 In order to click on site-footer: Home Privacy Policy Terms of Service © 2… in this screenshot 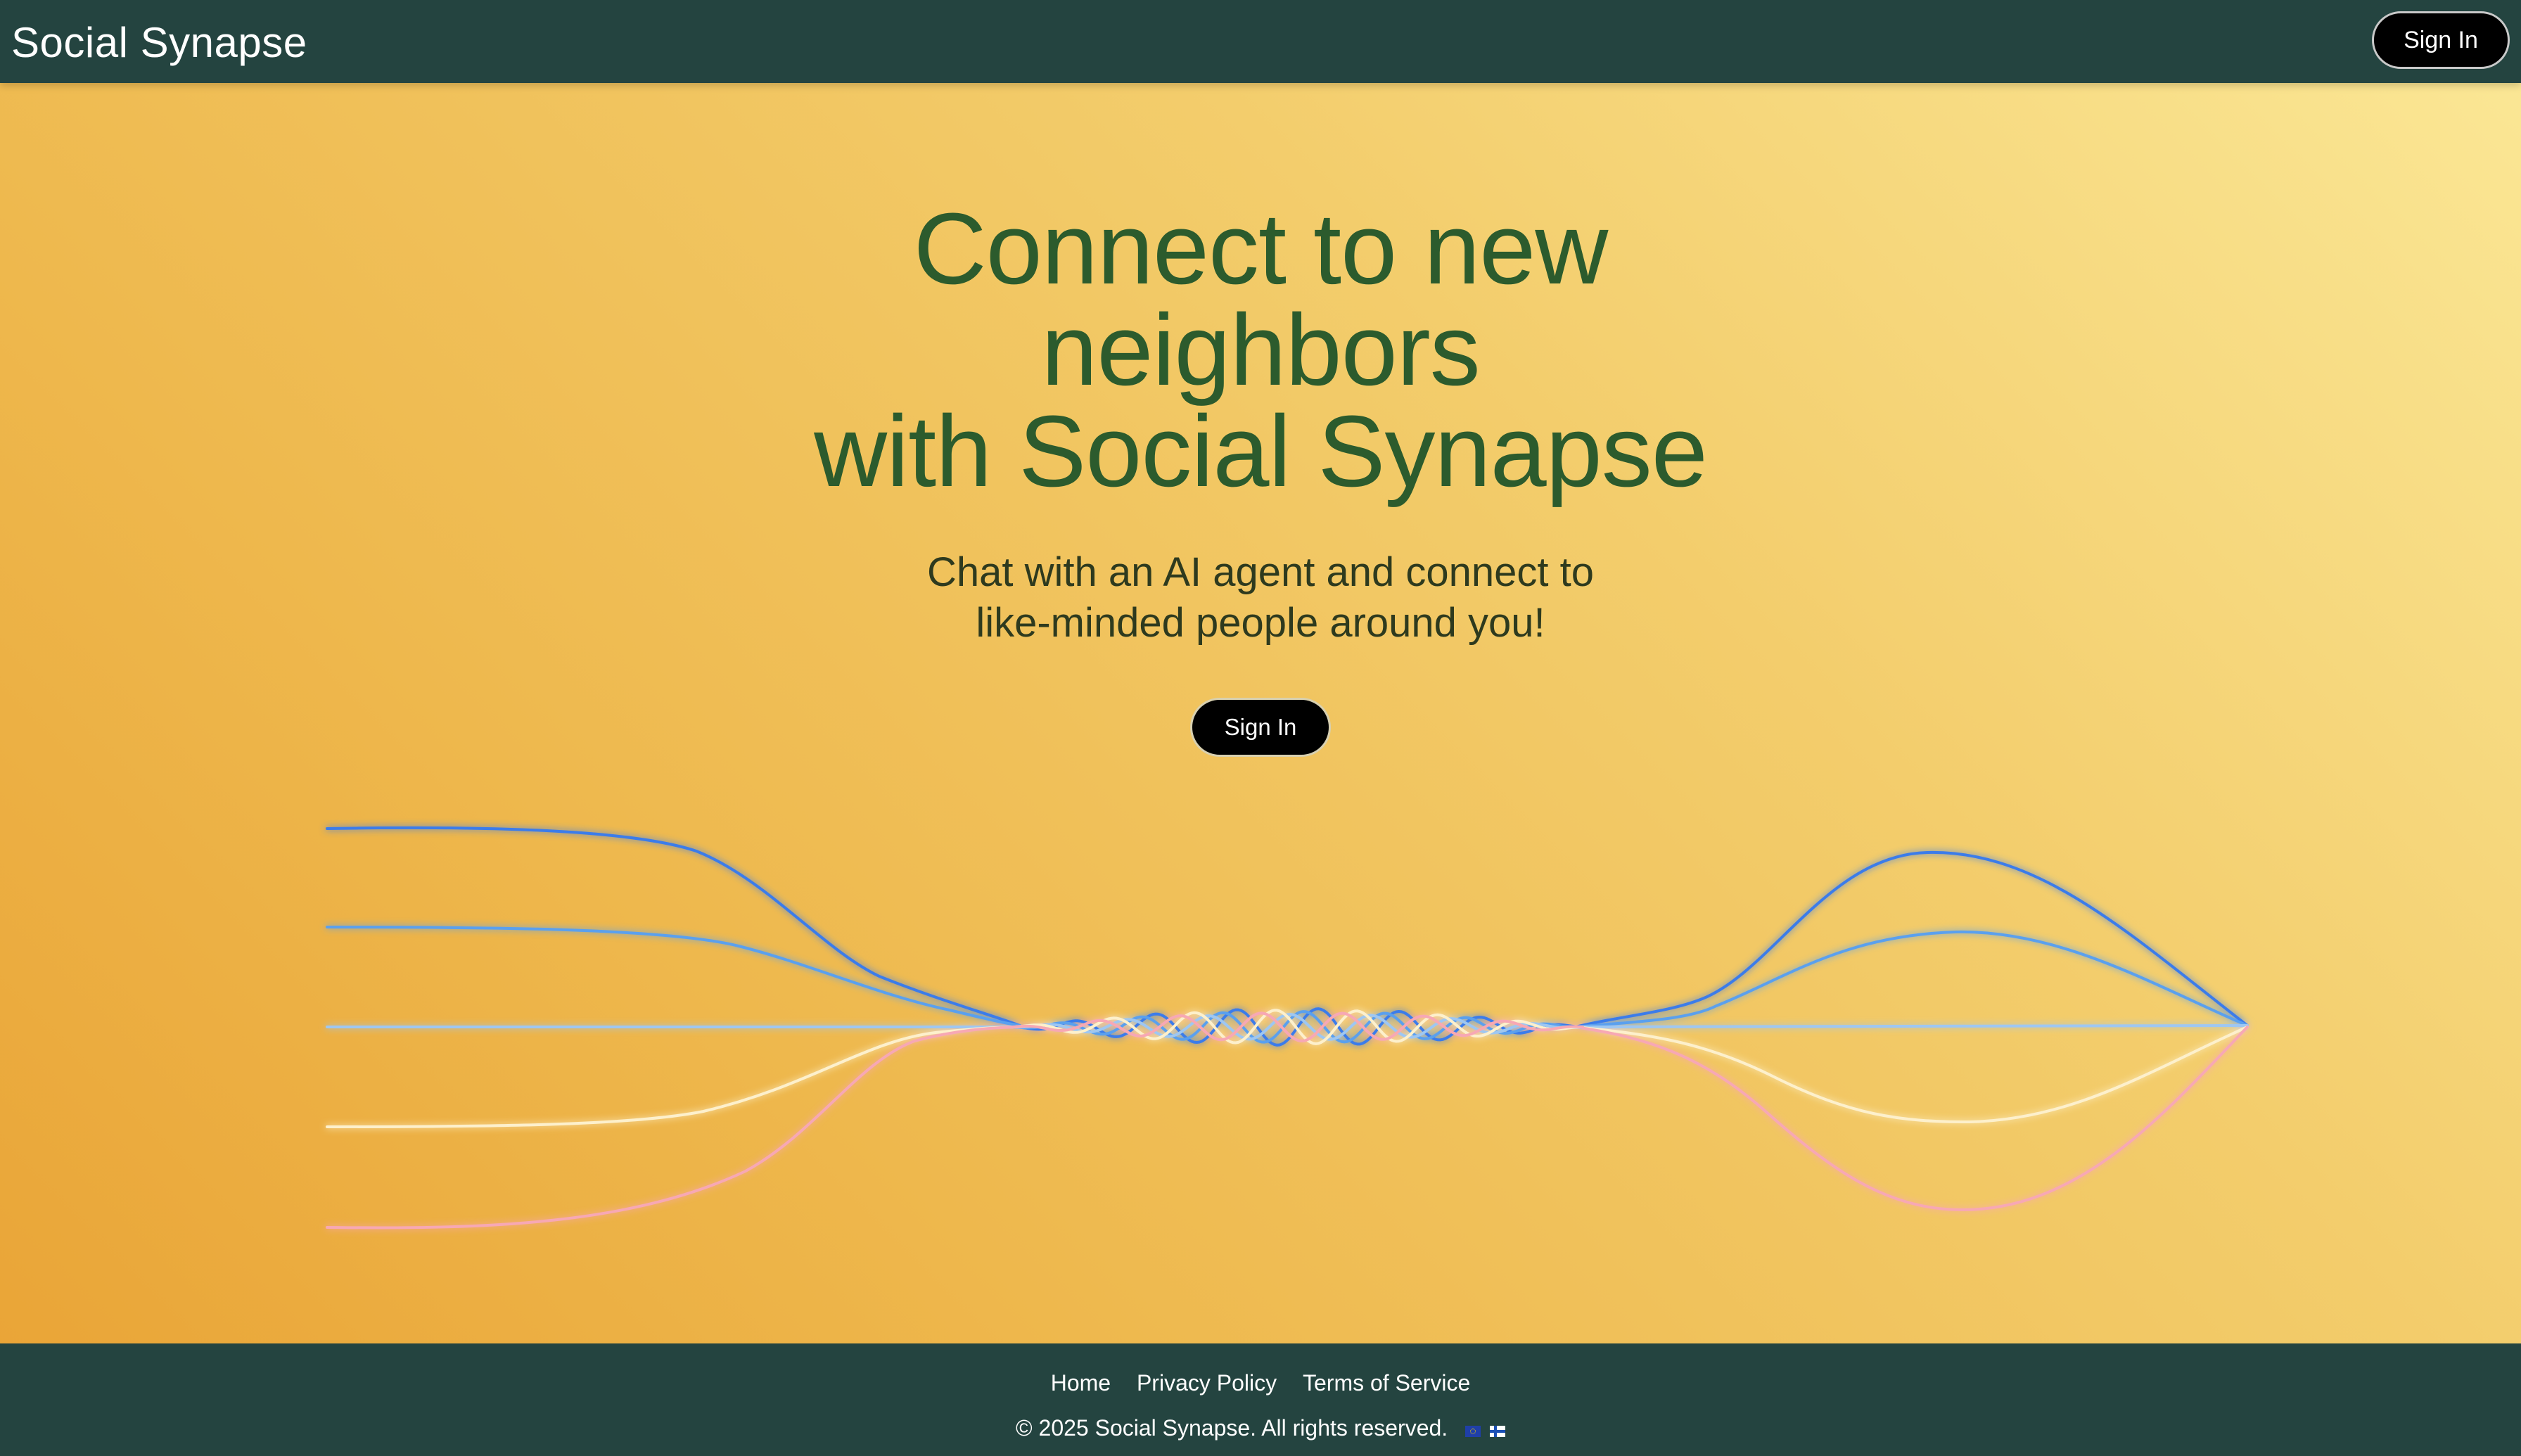, I will do `click(1260, 1399)`.